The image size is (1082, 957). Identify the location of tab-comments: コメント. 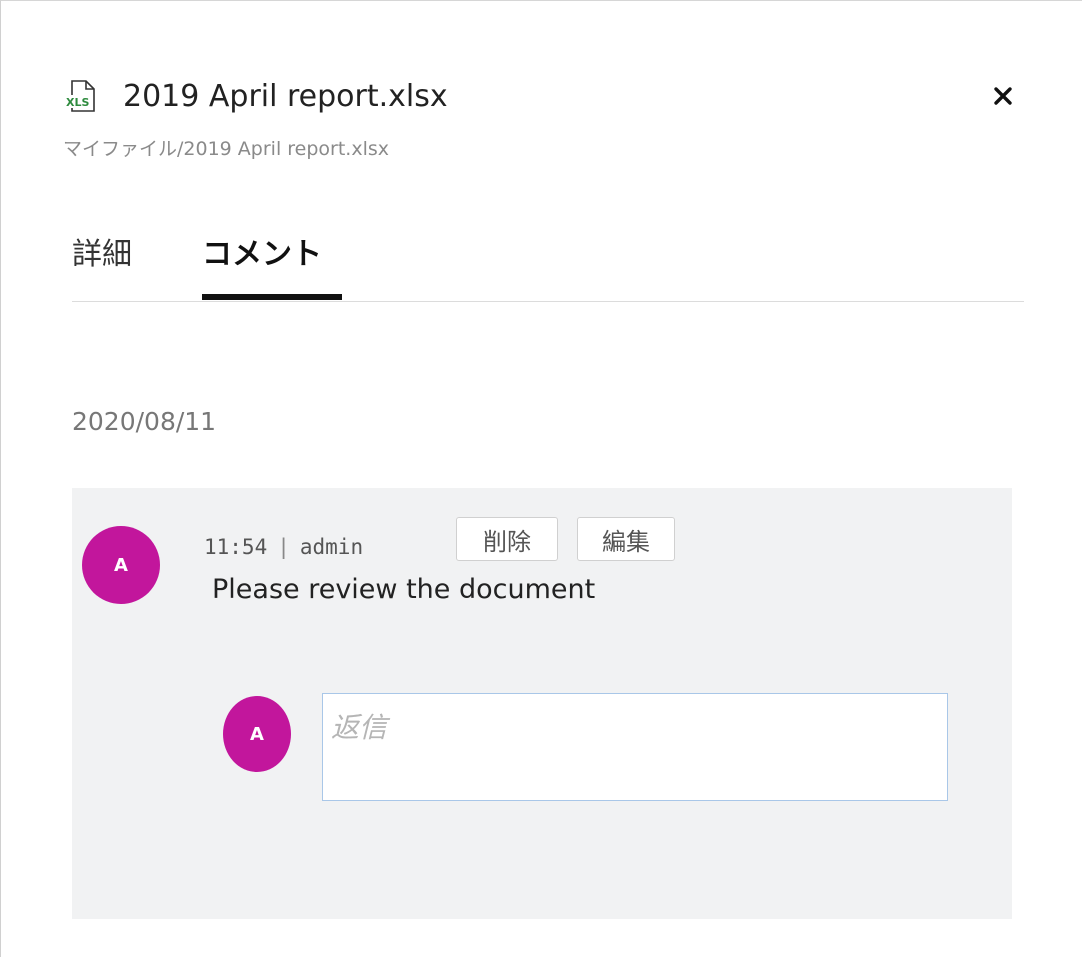
(272, 263).